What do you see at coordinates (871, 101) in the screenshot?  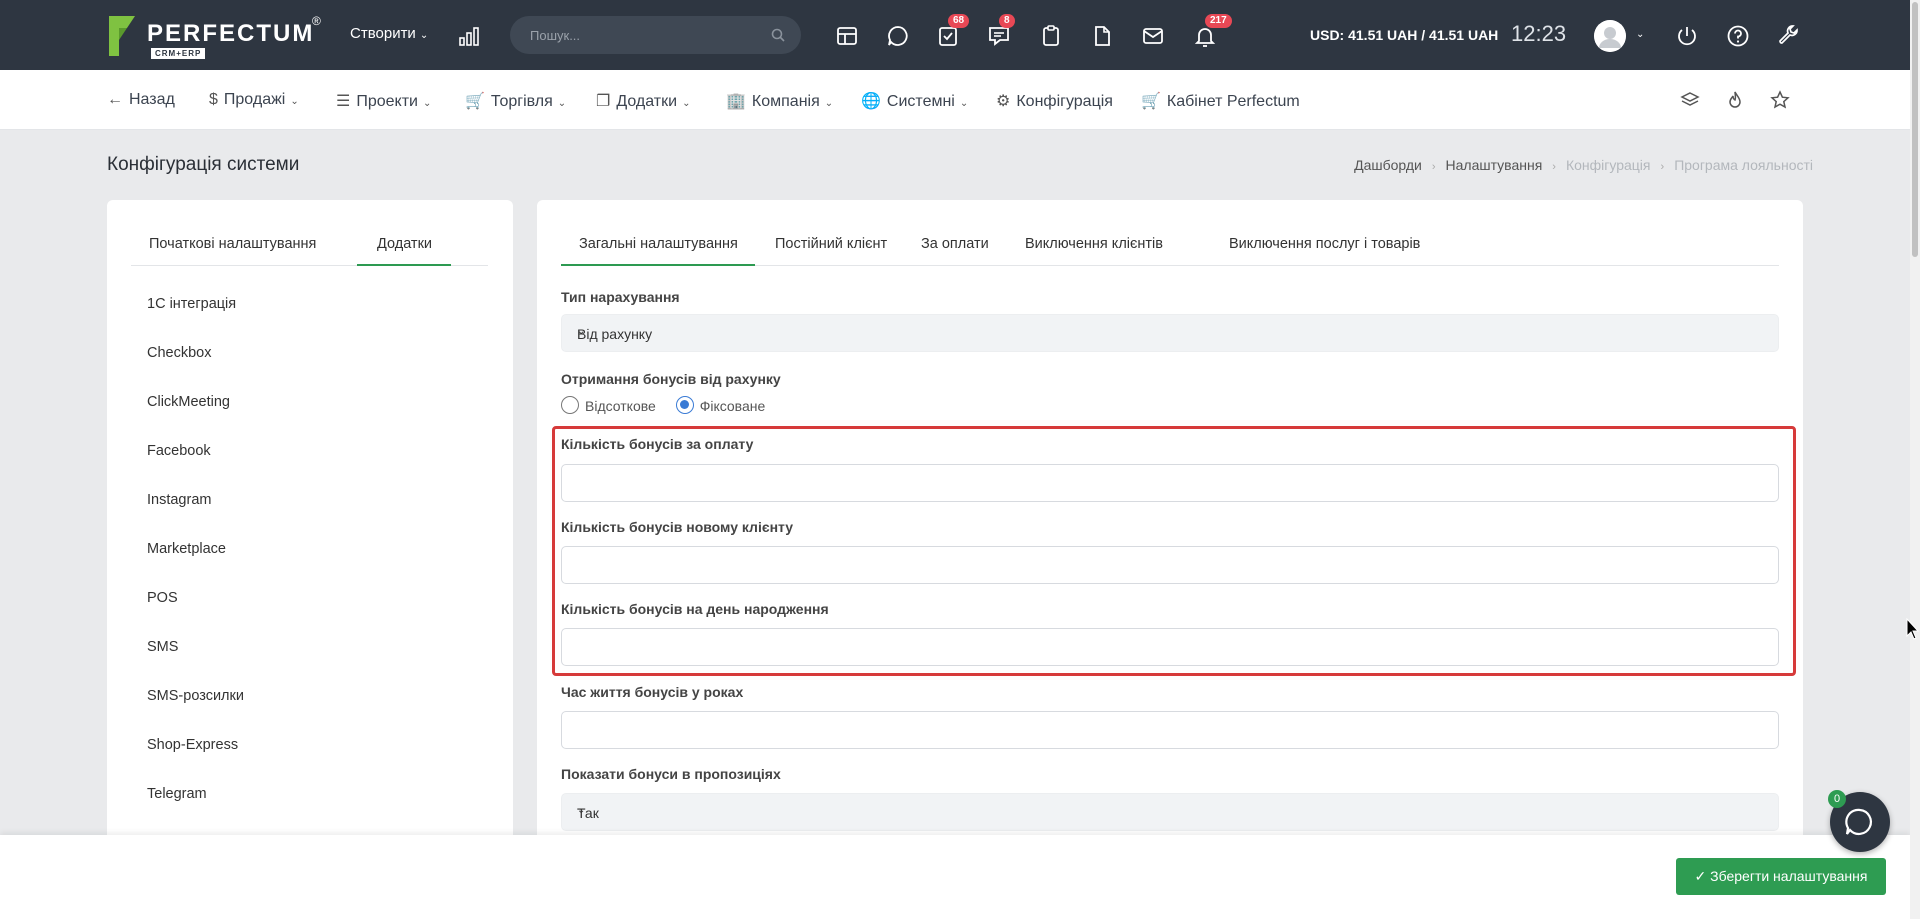 I see `globe-icon: 🌐` at bounding box center [871, 101].